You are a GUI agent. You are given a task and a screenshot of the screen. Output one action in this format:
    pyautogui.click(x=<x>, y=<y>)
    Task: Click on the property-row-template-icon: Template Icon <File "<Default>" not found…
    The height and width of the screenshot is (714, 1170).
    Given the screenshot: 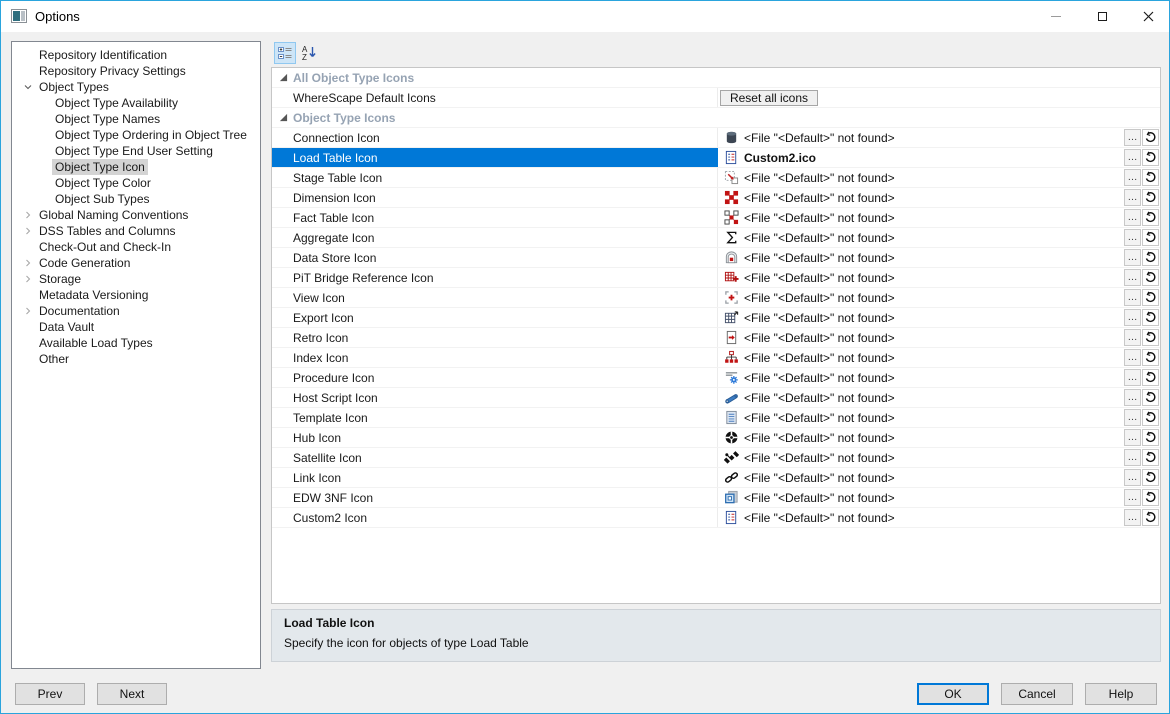 What is the action you would take?
    pyautogui.click(x=716, y=418)
    